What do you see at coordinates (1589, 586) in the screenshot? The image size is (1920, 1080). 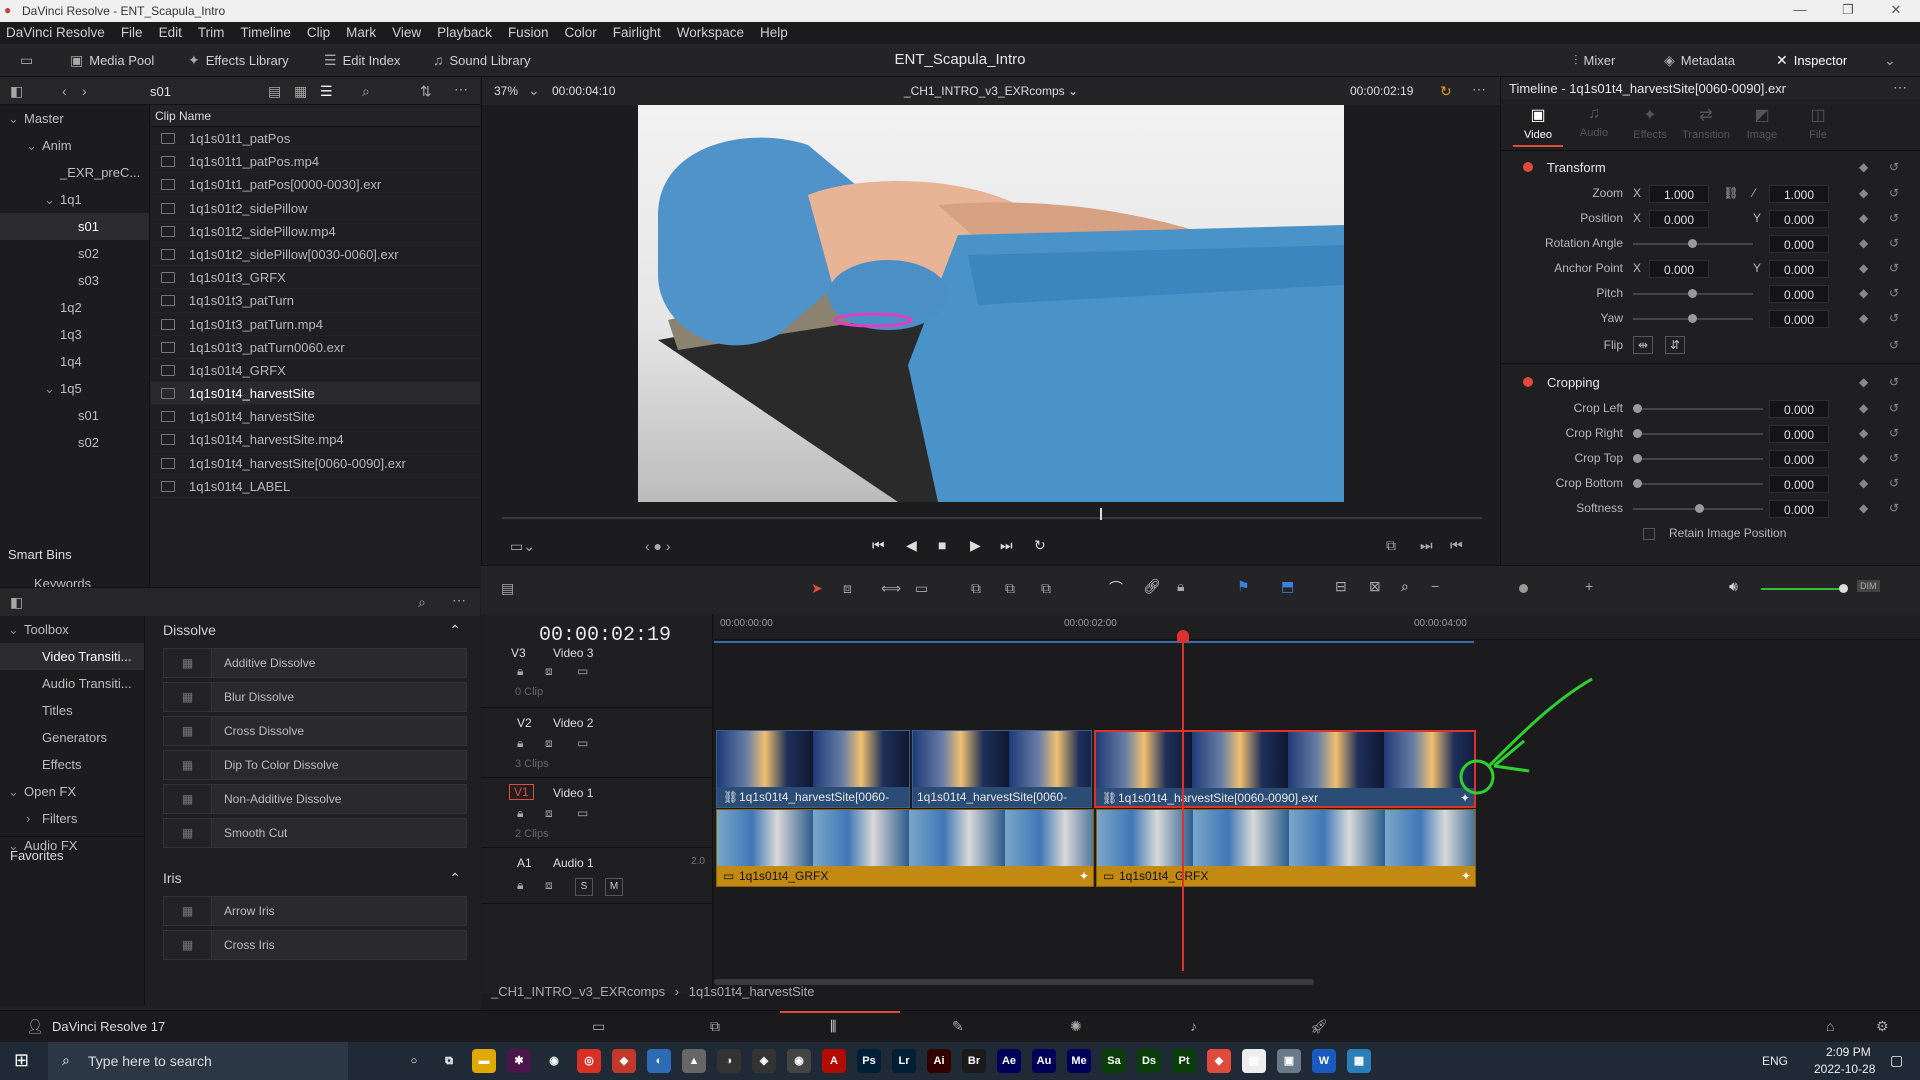 I see `zoom-in-icon: +` at bounding box center [1589, 586].